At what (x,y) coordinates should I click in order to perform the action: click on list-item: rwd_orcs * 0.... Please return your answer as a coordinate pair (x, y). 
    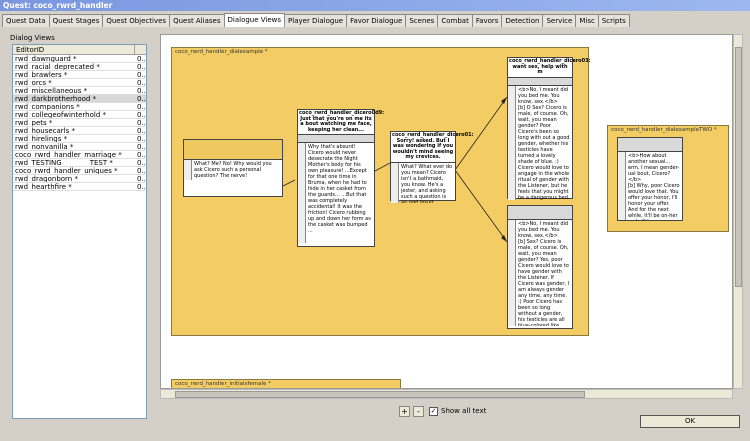
    Looking at the image, I should click on (79, 83).